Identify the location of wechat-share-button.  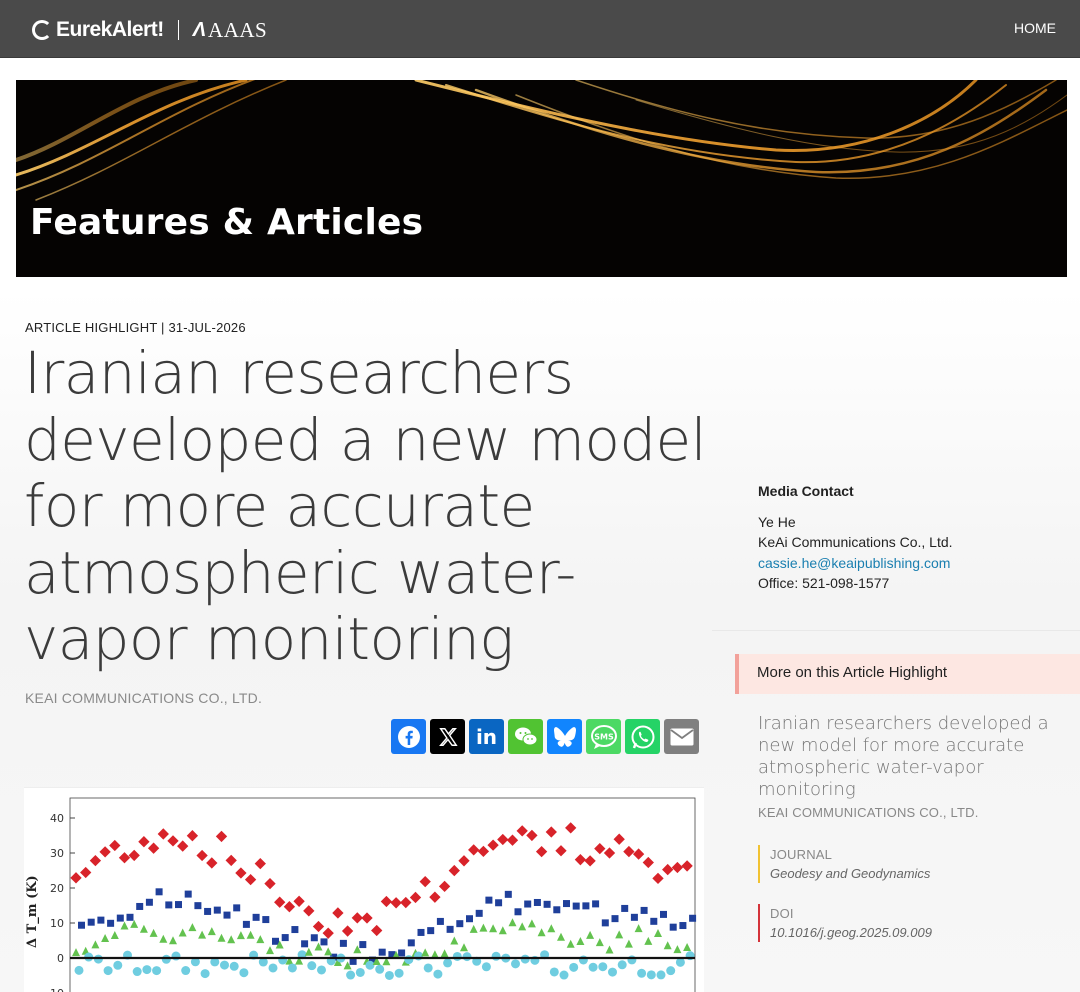
(525, 736).